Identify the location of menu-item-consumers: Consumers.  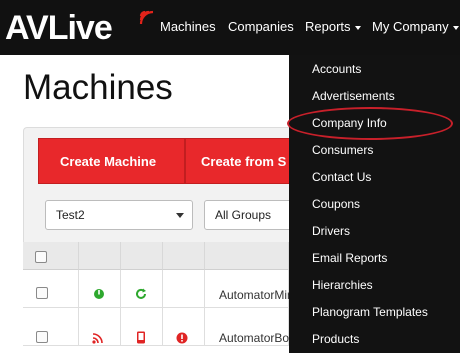
(342, 150).